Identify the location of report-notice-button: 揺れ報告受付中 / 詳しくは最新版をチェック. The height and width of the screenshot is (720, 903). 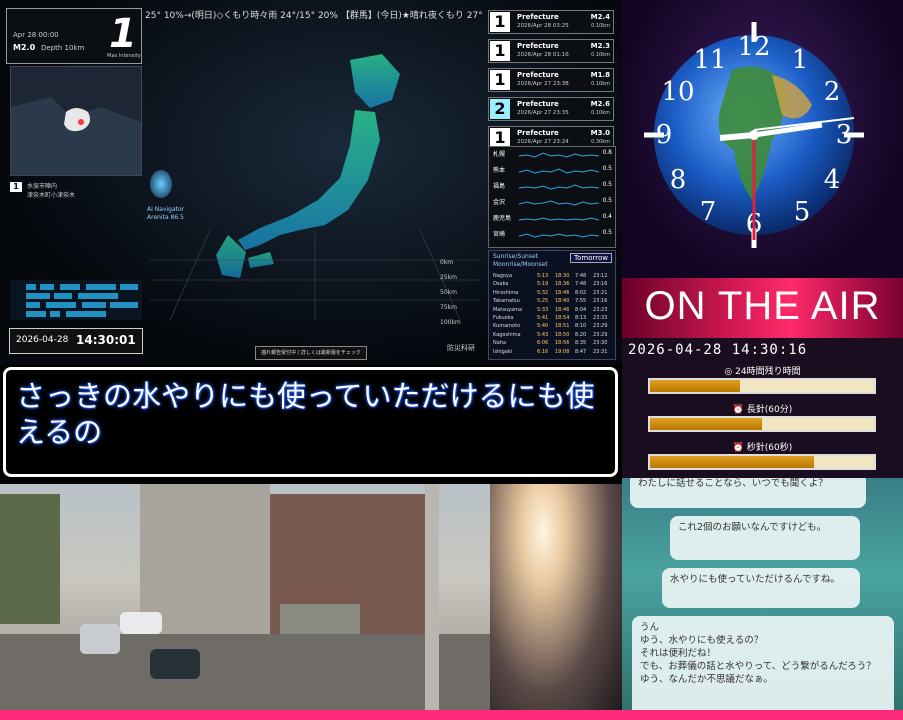
(311, 353).